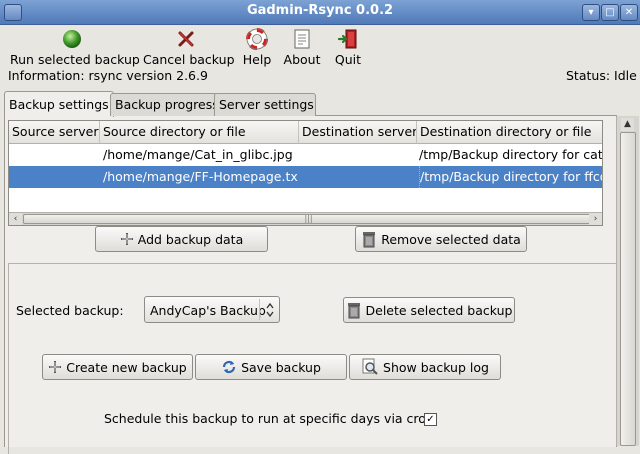  What do you see at coordinates (199, 132) in the screenshot?
I see `column-header-source-directory: Source directory or file` at bounding box center [199, 132].